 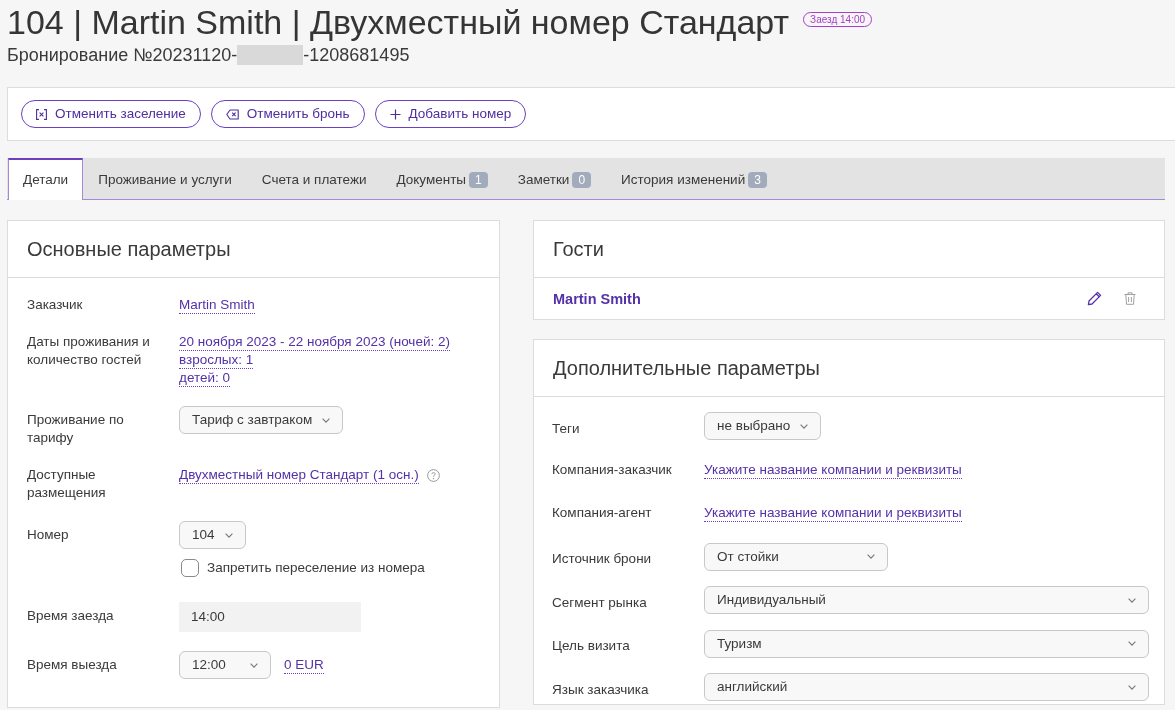 I want to click on checkbox-label: Запретить переселение из номера, so click(x=316, y=568).